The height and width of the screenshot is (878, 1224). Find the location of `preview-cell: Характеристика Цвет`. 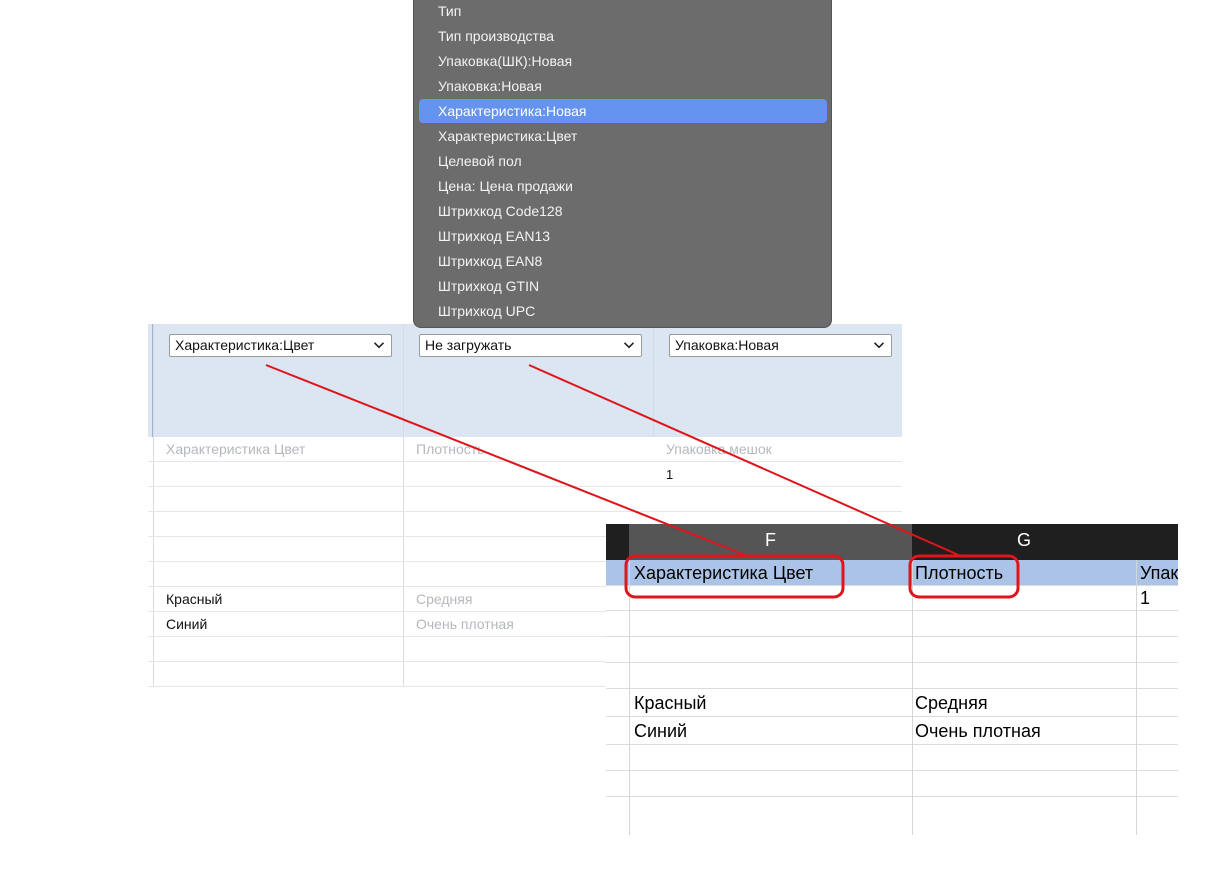

preview-cell: Характеристика Цвет is located at coordinates (236, 449).